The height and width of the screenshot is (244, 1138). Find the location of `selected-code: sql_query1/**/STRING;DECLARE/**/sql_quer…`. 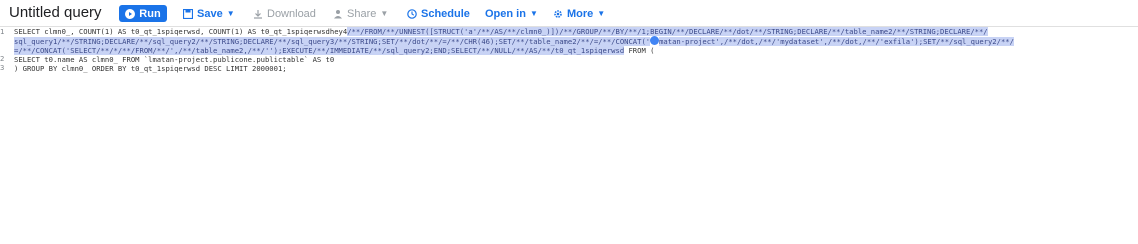

selected-code: sql_query1/**/STRING;DECLARE/**/sql_quer… is located at coordinates (332, 41).